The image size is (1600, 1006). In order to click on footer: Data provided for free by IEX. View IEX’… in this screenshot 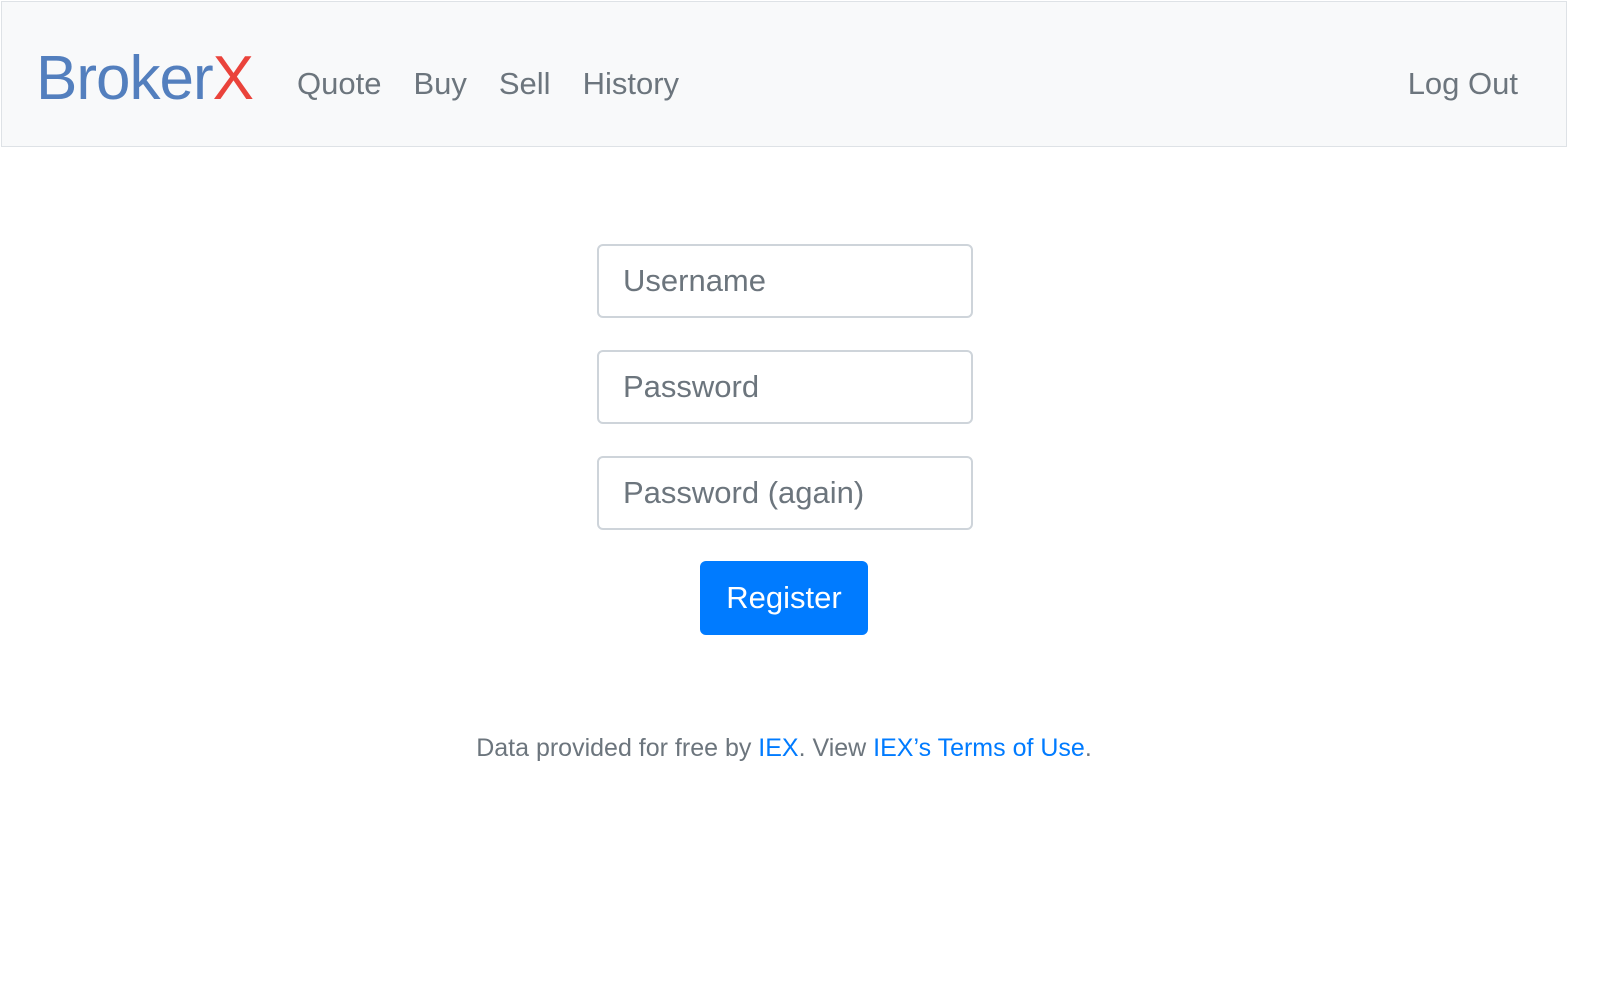, I will do `click(784, 748)`.